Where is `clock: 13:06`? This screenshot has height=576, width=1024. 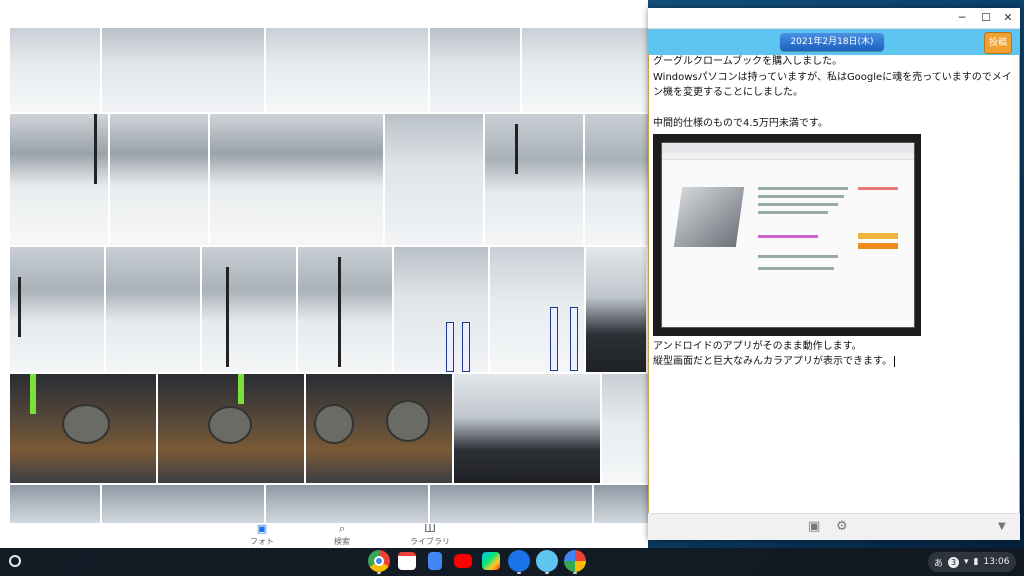 clock: 13:06 is located at coordinates (996, 562).